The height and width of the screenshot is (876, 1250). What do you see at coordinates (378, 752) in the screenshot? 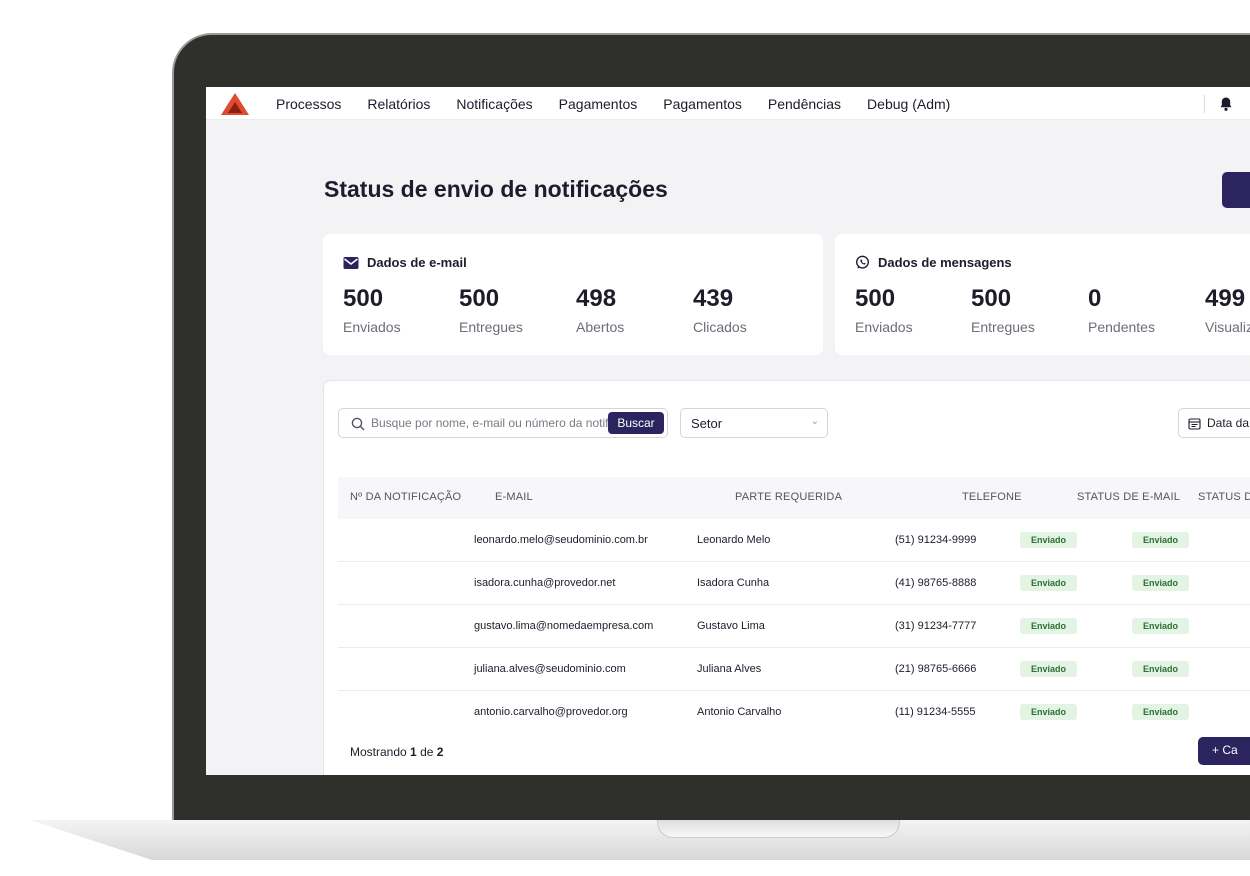
I see `pagination-prefix: Mostrando` at bounding box center [378, 752].